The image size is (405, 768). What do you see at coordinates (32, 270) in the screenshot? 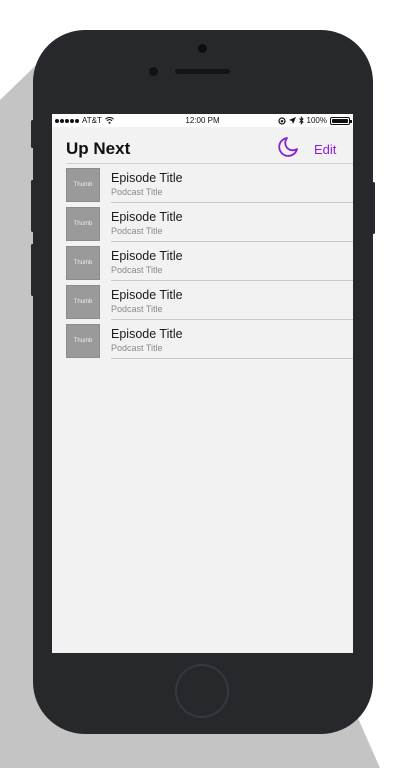
I see `volume-down-button` at bounding box center [32, 270].